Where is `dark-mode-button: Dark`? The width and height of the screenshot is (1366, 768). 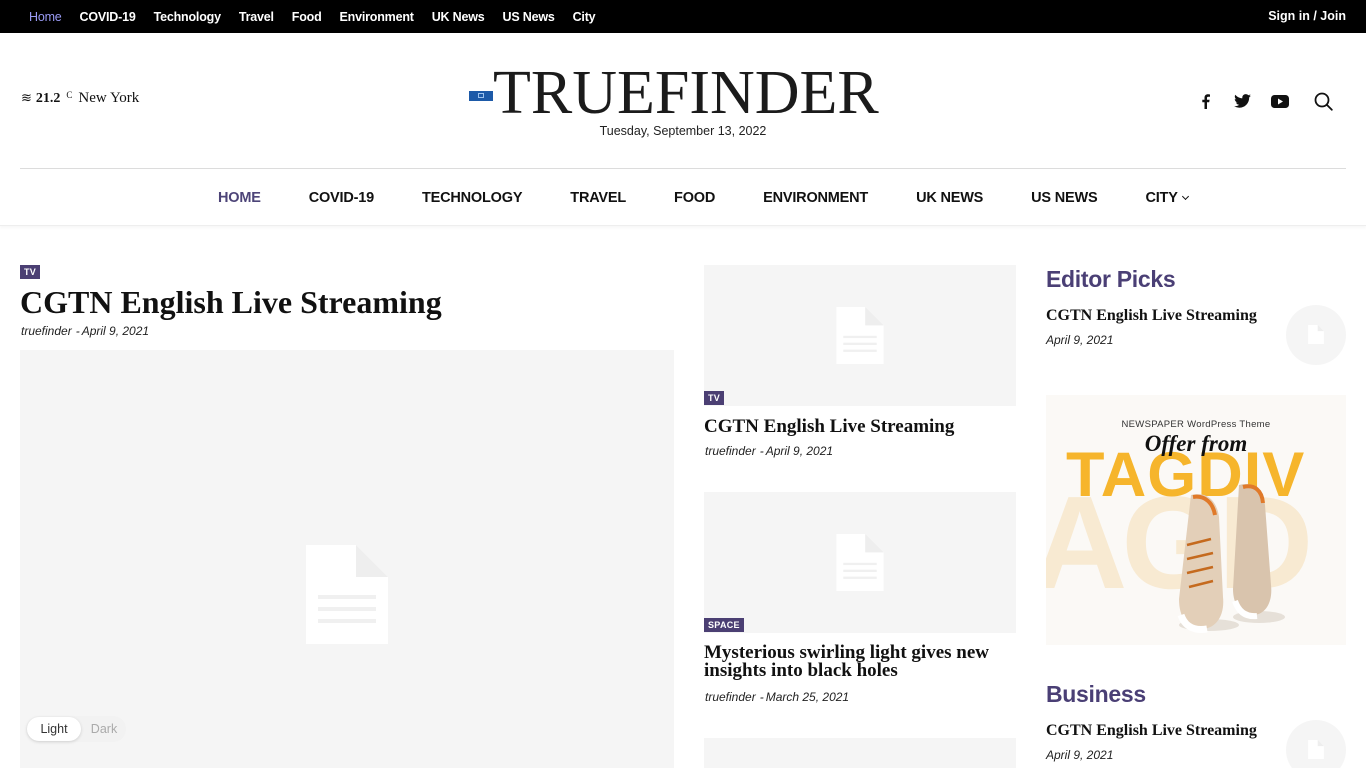 dark-mode-button: Dark is located at coordinates (104, 729).